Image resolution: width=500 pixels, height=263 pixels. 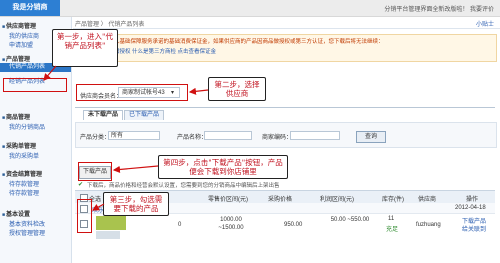 What do you see at coordinates (198, 91) in the screenshot?
I see `arrow-step2` at bounding box center [198, 91].